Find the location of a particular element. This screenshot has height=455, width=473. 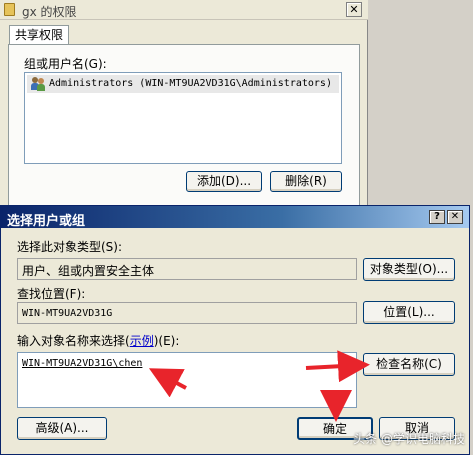

names-label-prefix: 输入对象名称来选择( is located at coordinates (73, 341).